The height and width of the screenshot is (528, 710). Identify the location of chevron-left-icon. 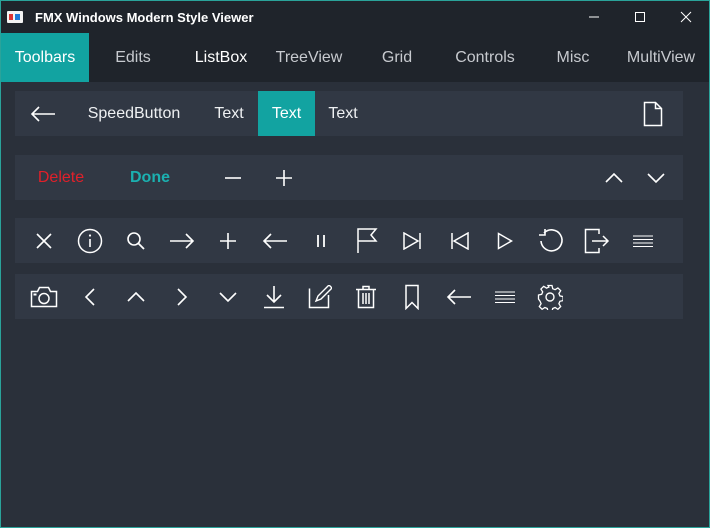
(89, 296).